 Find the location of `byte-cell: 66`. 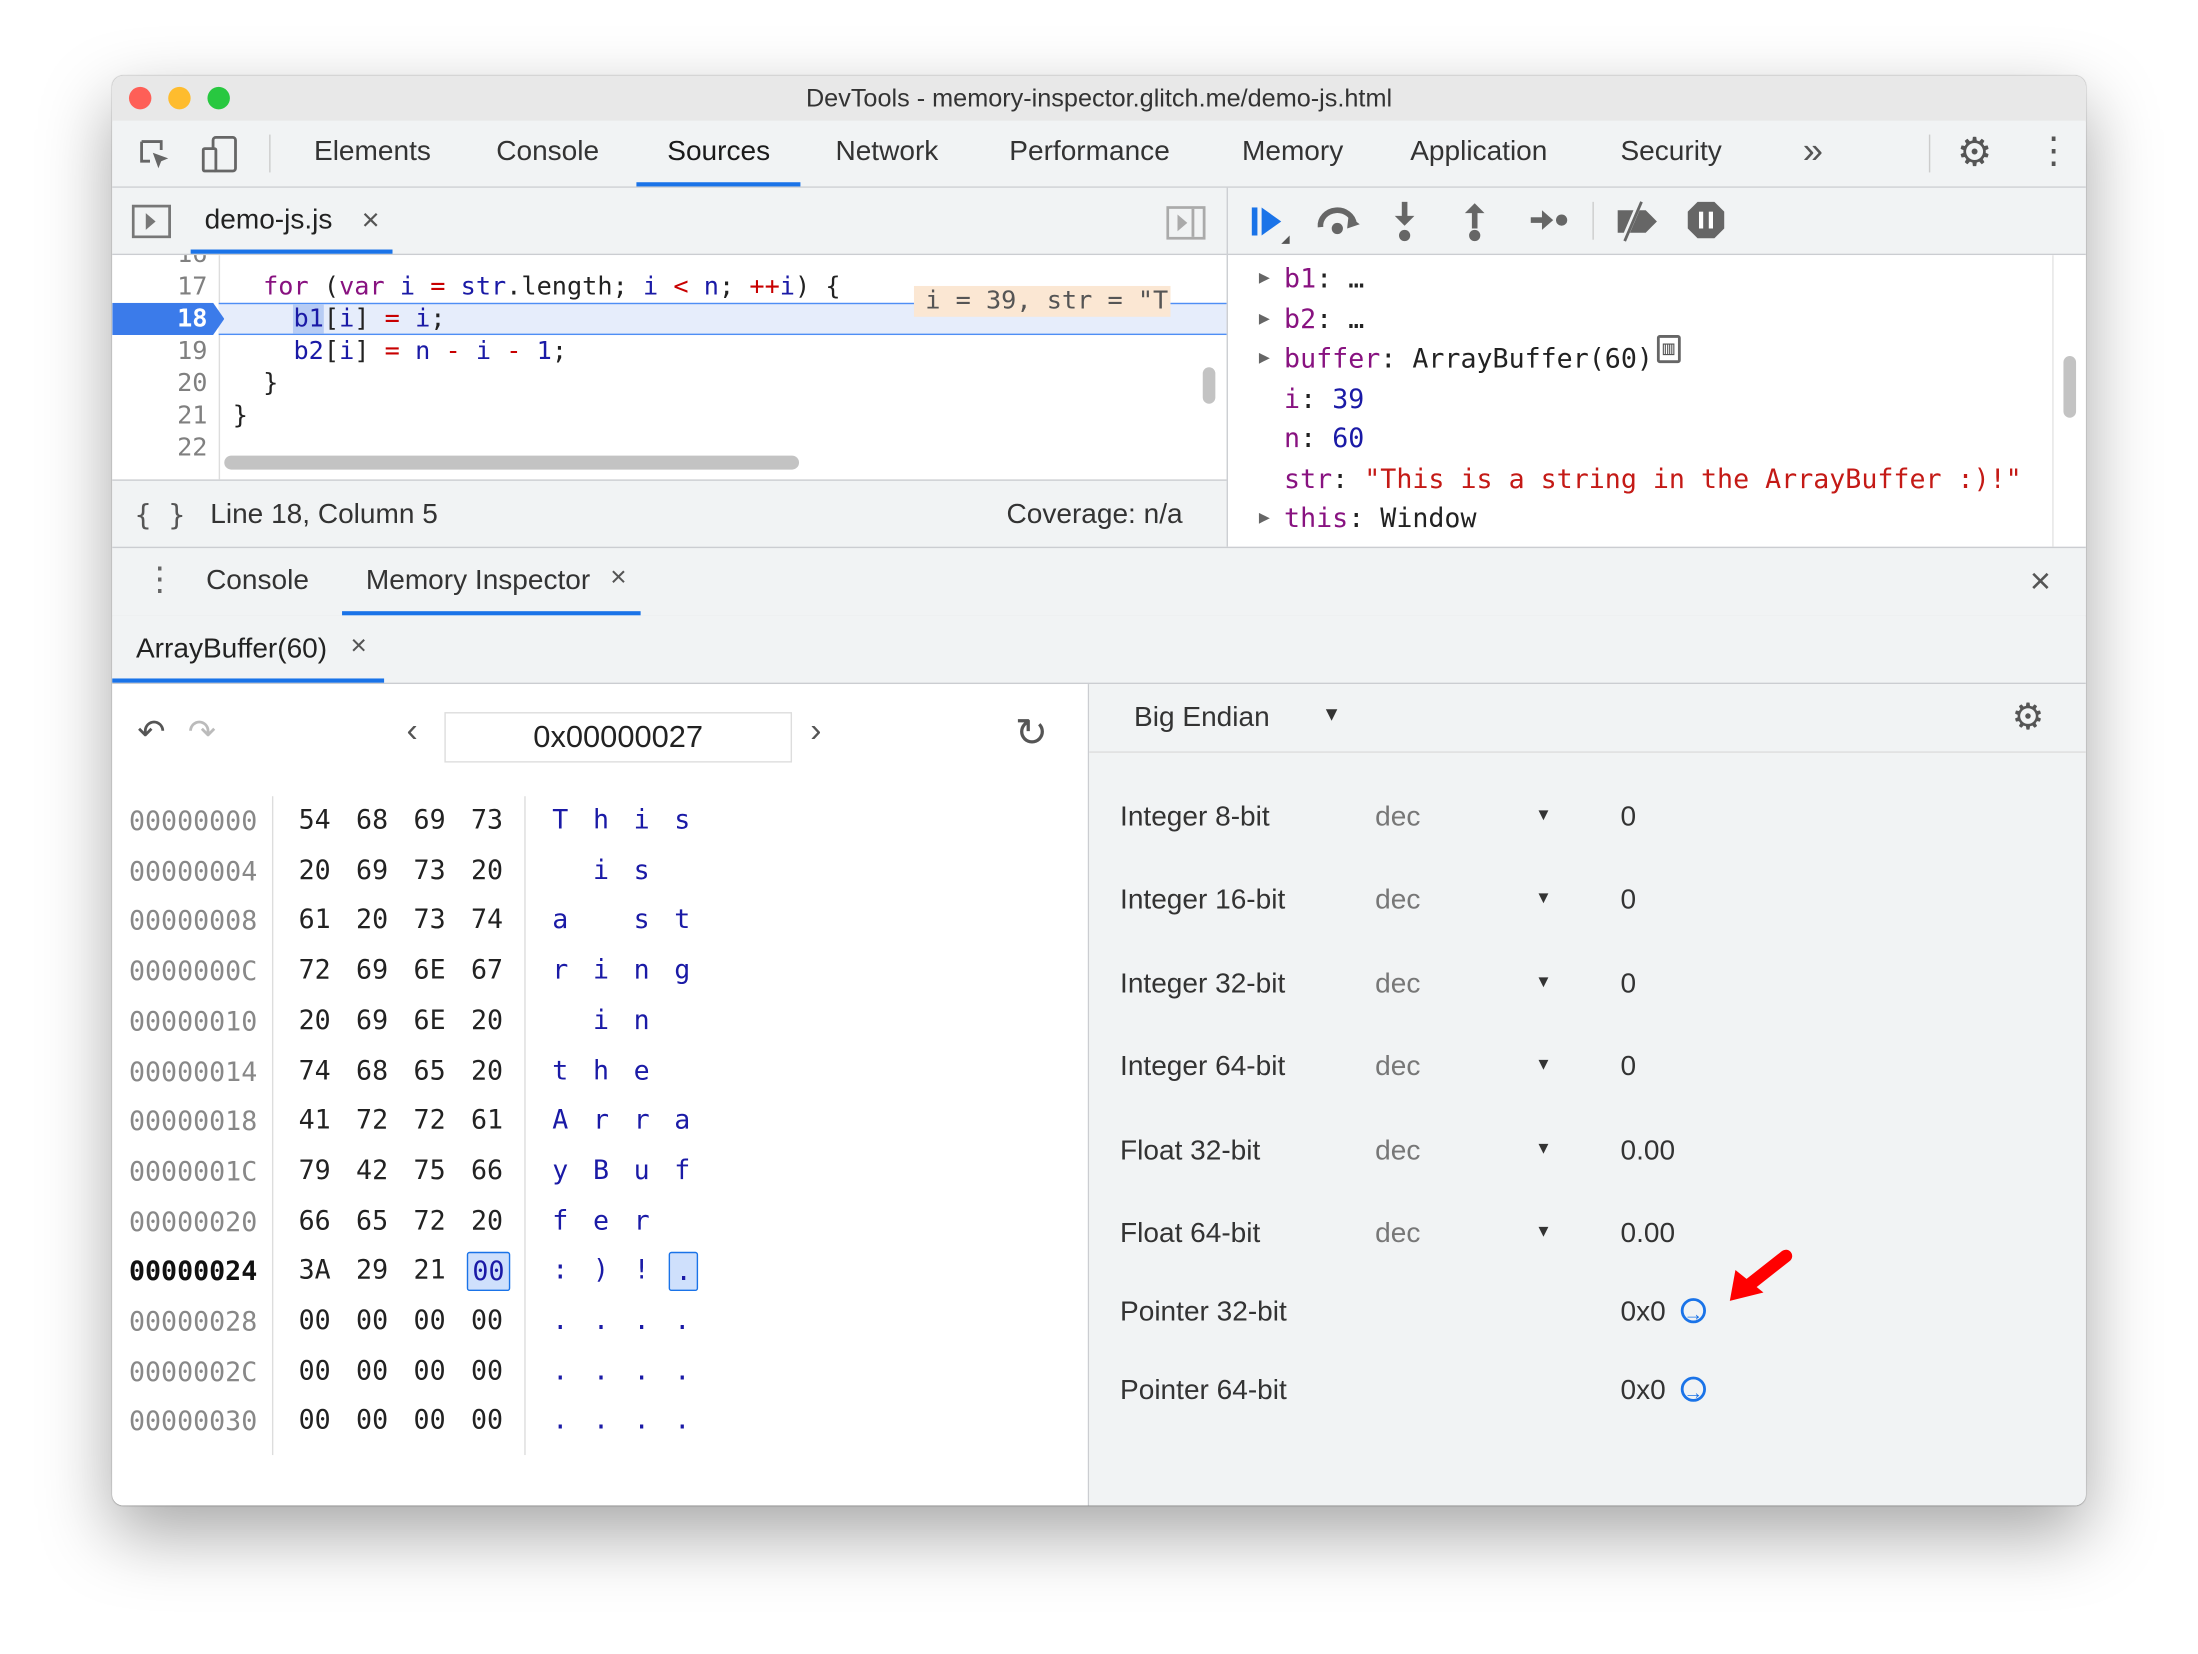

byte-cell: 66 is located at coordinates (314, 1220).